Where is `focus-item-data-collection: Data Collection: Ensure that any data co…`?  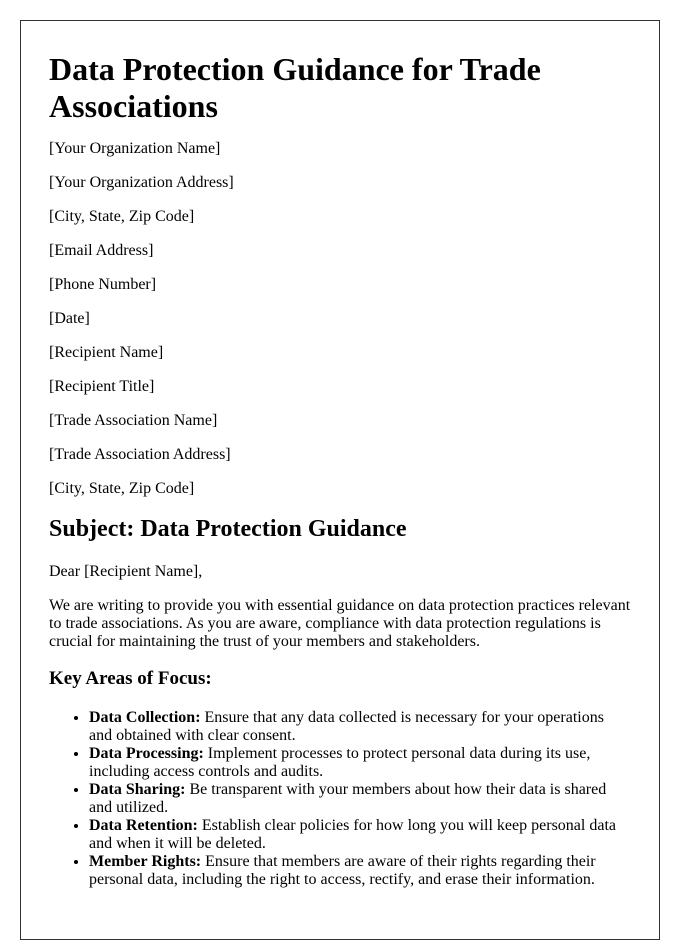
focus-item-data-collection: Data Collection: Ensure that any data co… is located at coordinates (360, 727).